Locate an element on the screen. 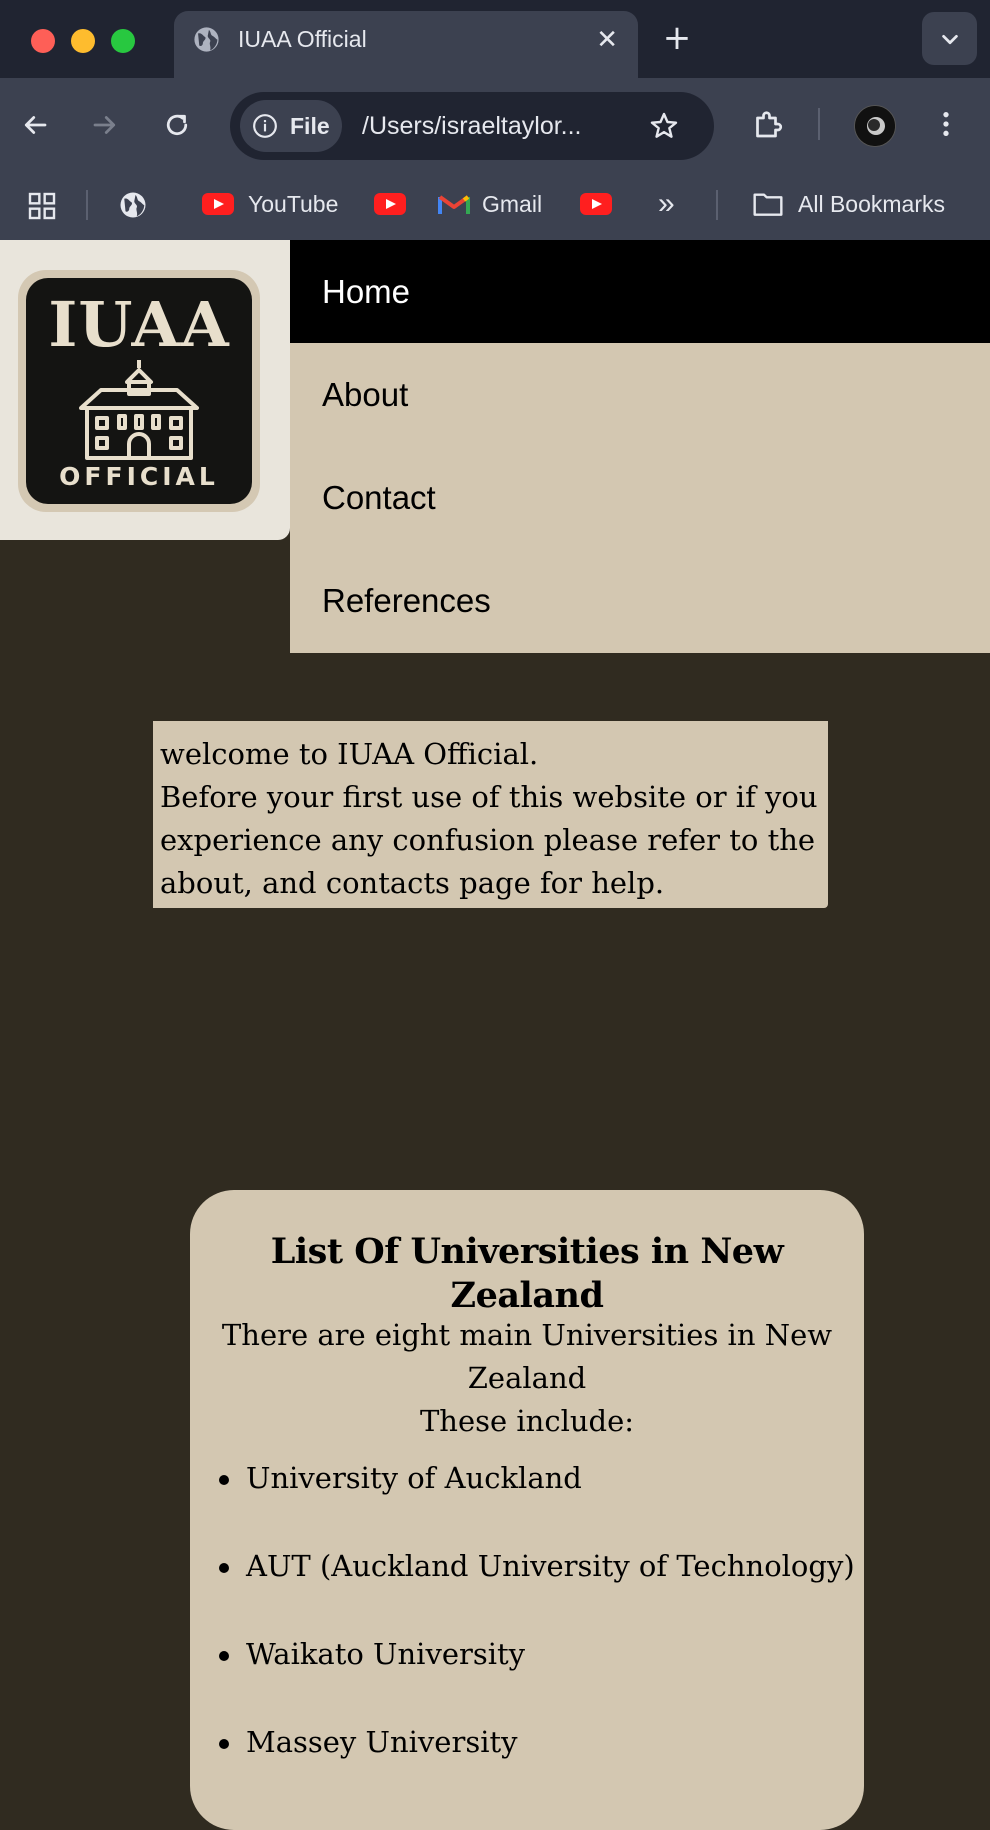 This screenshot has width=990, height=1830. nav-item-home: Home is located at coordinates (640, 291).